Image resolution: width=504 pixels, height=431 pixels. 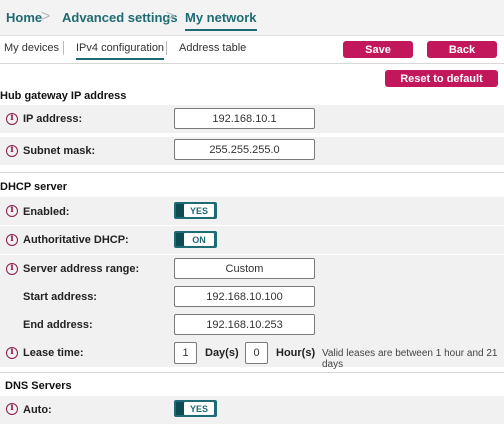 What do you see at coordinates (244, 268) in the screenshot?
I see `server-address-range-select: Custom` at bounding box center [244, 268].